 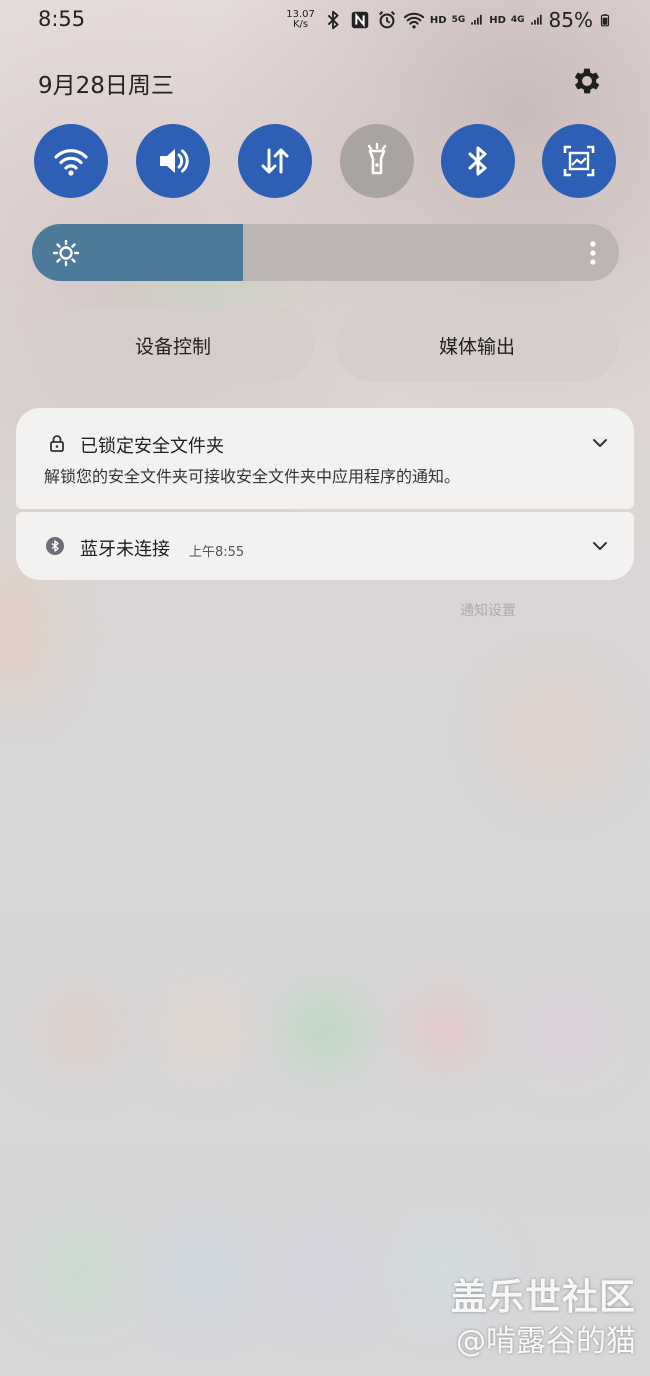 I want to click on date-label: 9月28日周三, so click(x=106, y=86).